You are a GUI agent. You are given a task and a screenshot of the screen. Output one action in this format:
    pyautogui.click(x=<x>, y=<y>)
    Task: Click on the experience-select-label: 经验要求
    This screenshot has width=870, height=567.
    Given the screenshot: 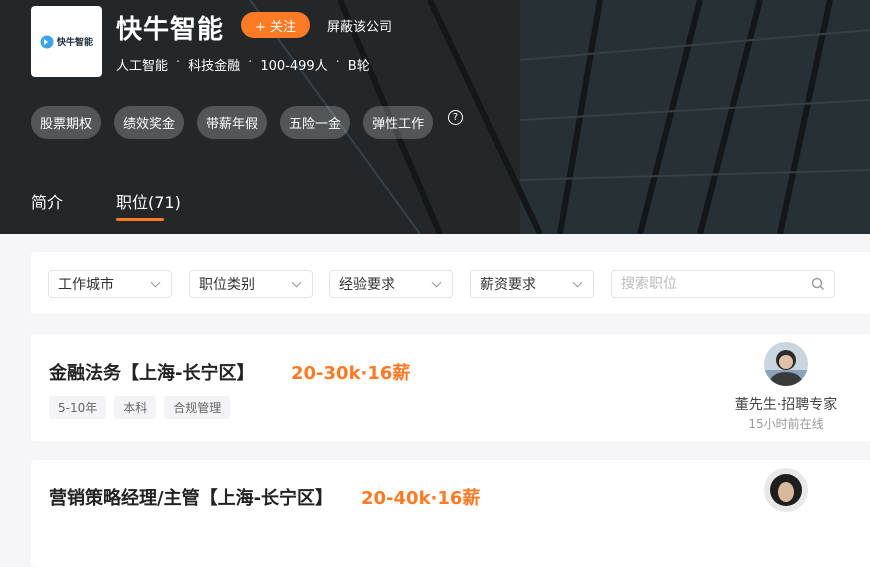 What is the action you would take?
    pyautogui.click(x=367, y=285)
    